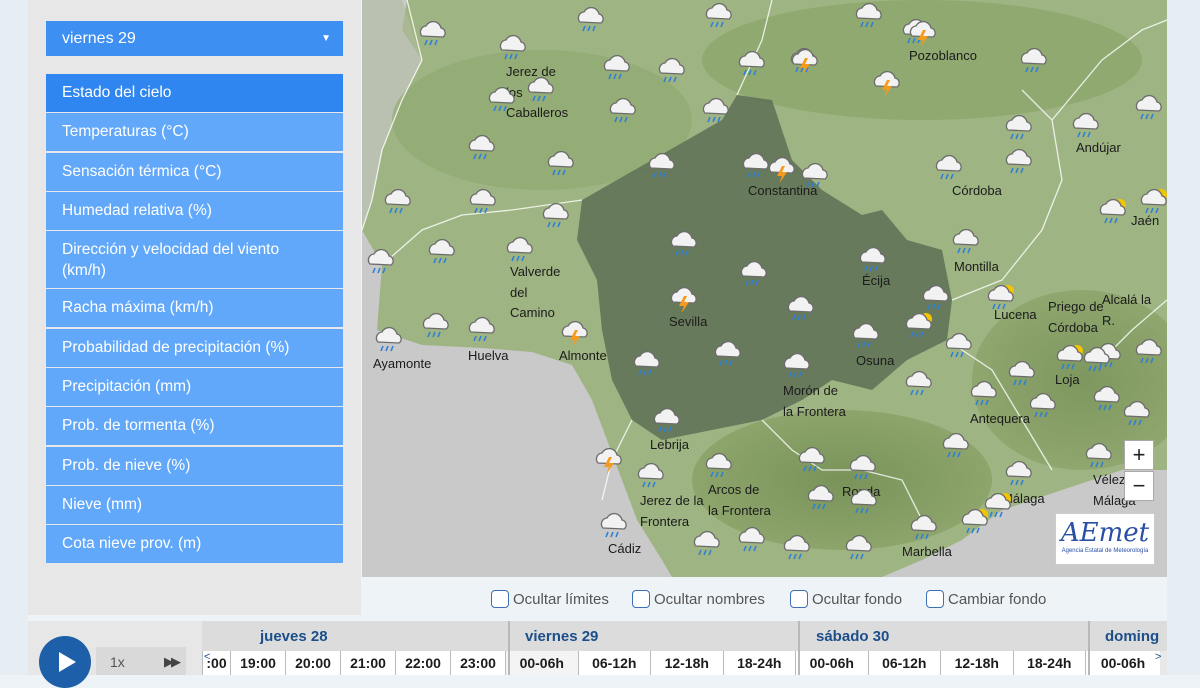 This screenshot has height=688, width=1200. What do you see at coordinates (843, 636) in the screenshot?
I see `timeline-day: sábado 30` at bounding box center [843, 636].